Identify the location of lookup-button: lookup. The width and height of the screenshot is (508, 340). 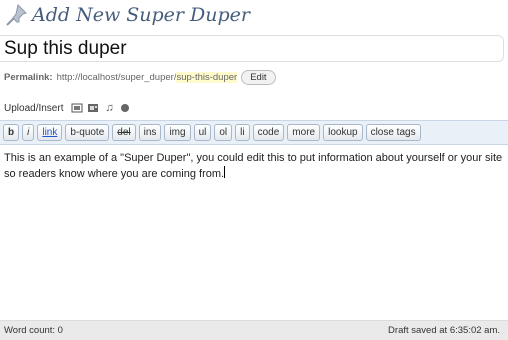
(343, 132).